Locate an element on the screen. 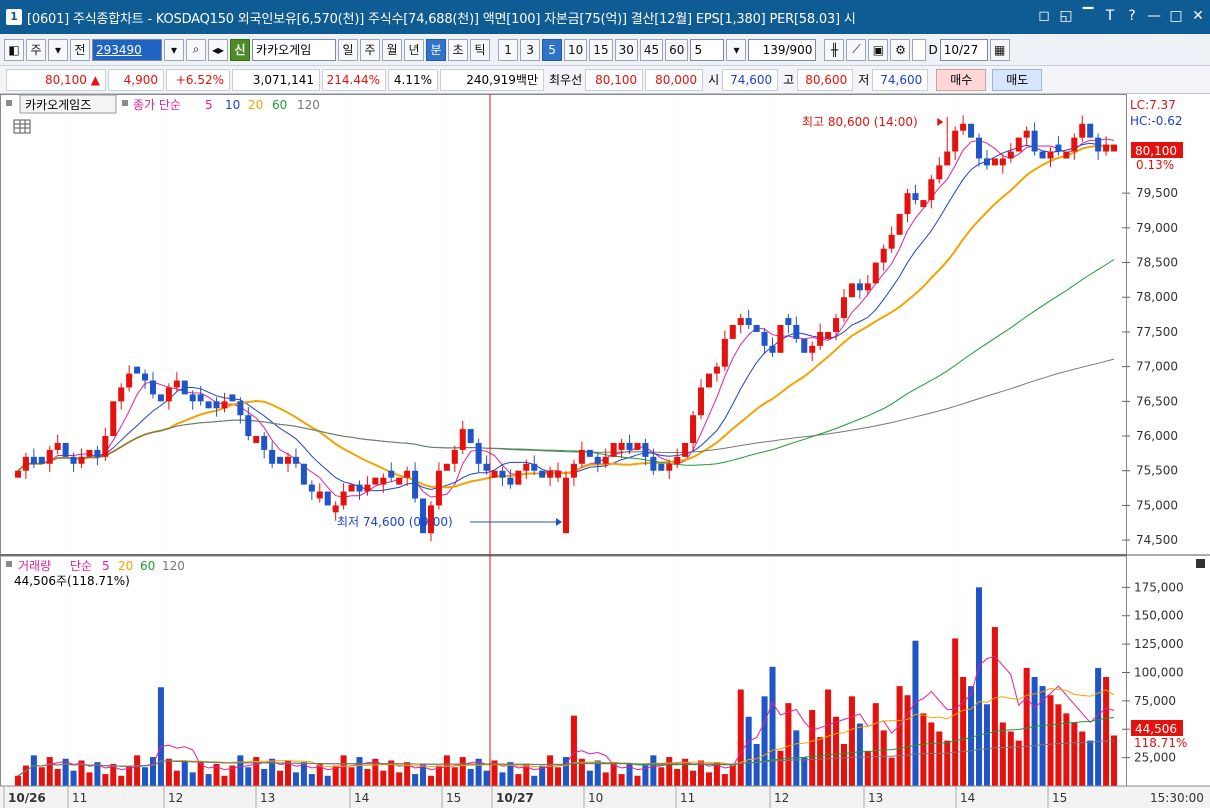 Image resolution: width=1210 pixels, height=808 pixels. history-icon: ◂▸ is located at coordinates (218, 49).